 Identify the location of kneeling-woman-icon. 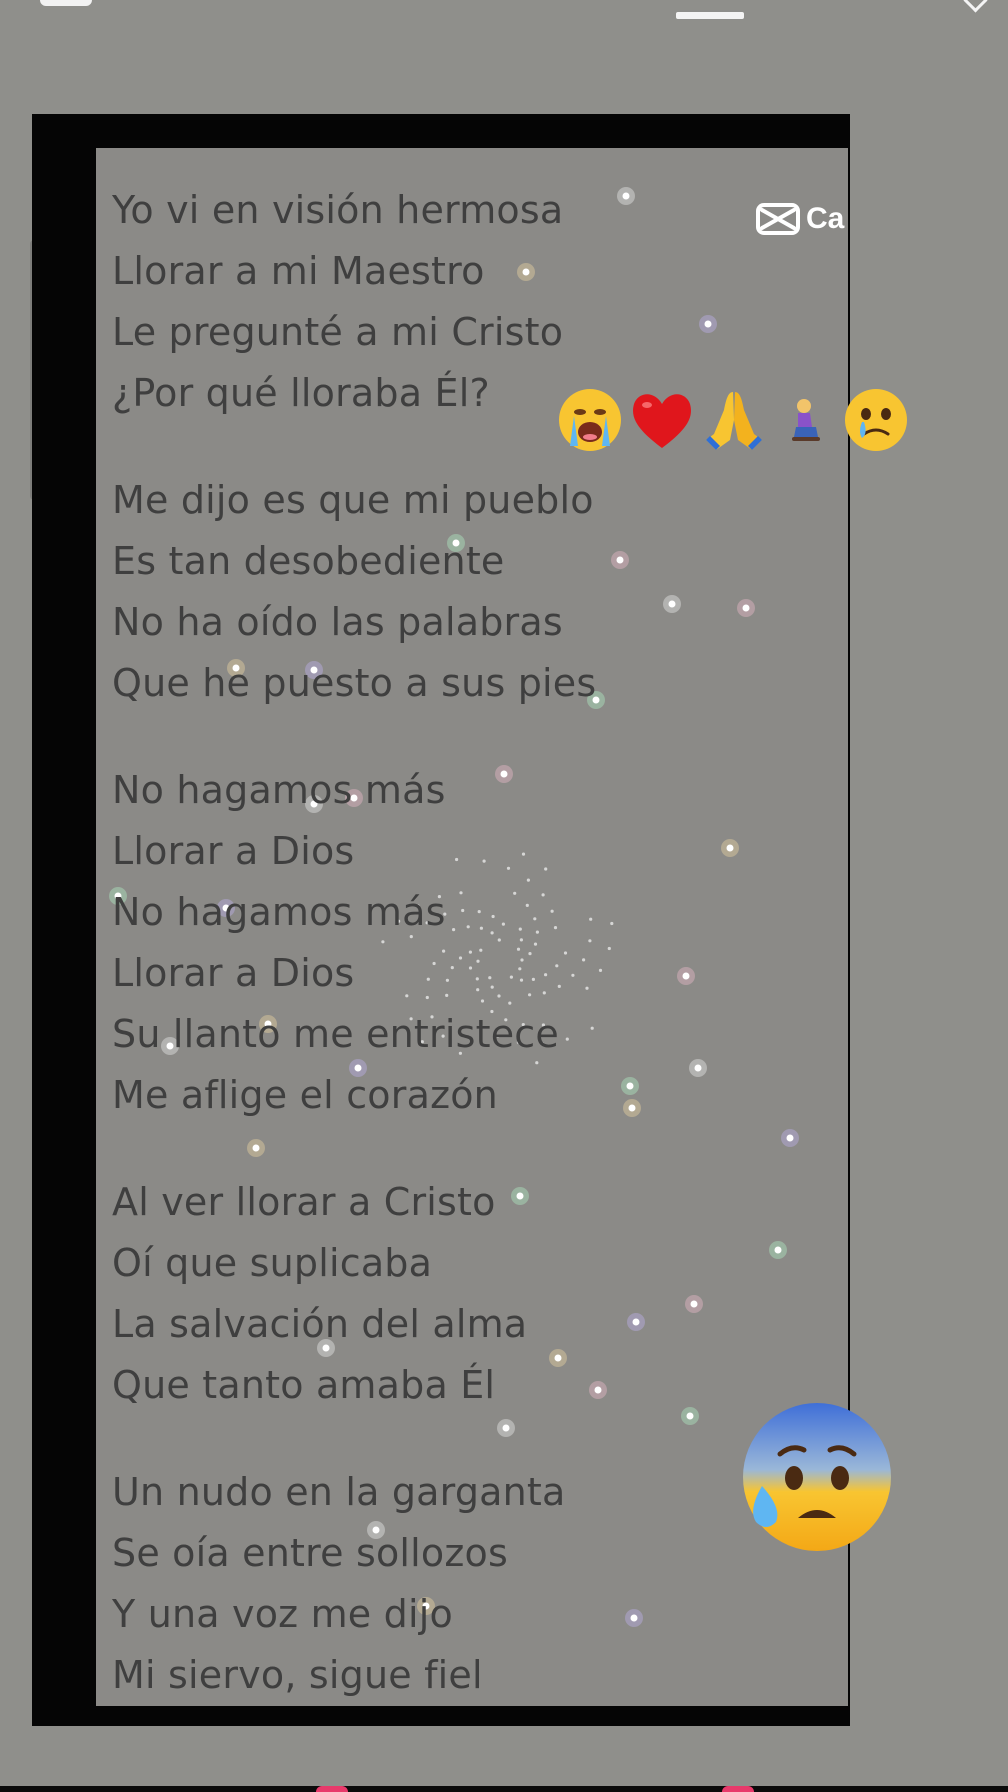
(806, 420).